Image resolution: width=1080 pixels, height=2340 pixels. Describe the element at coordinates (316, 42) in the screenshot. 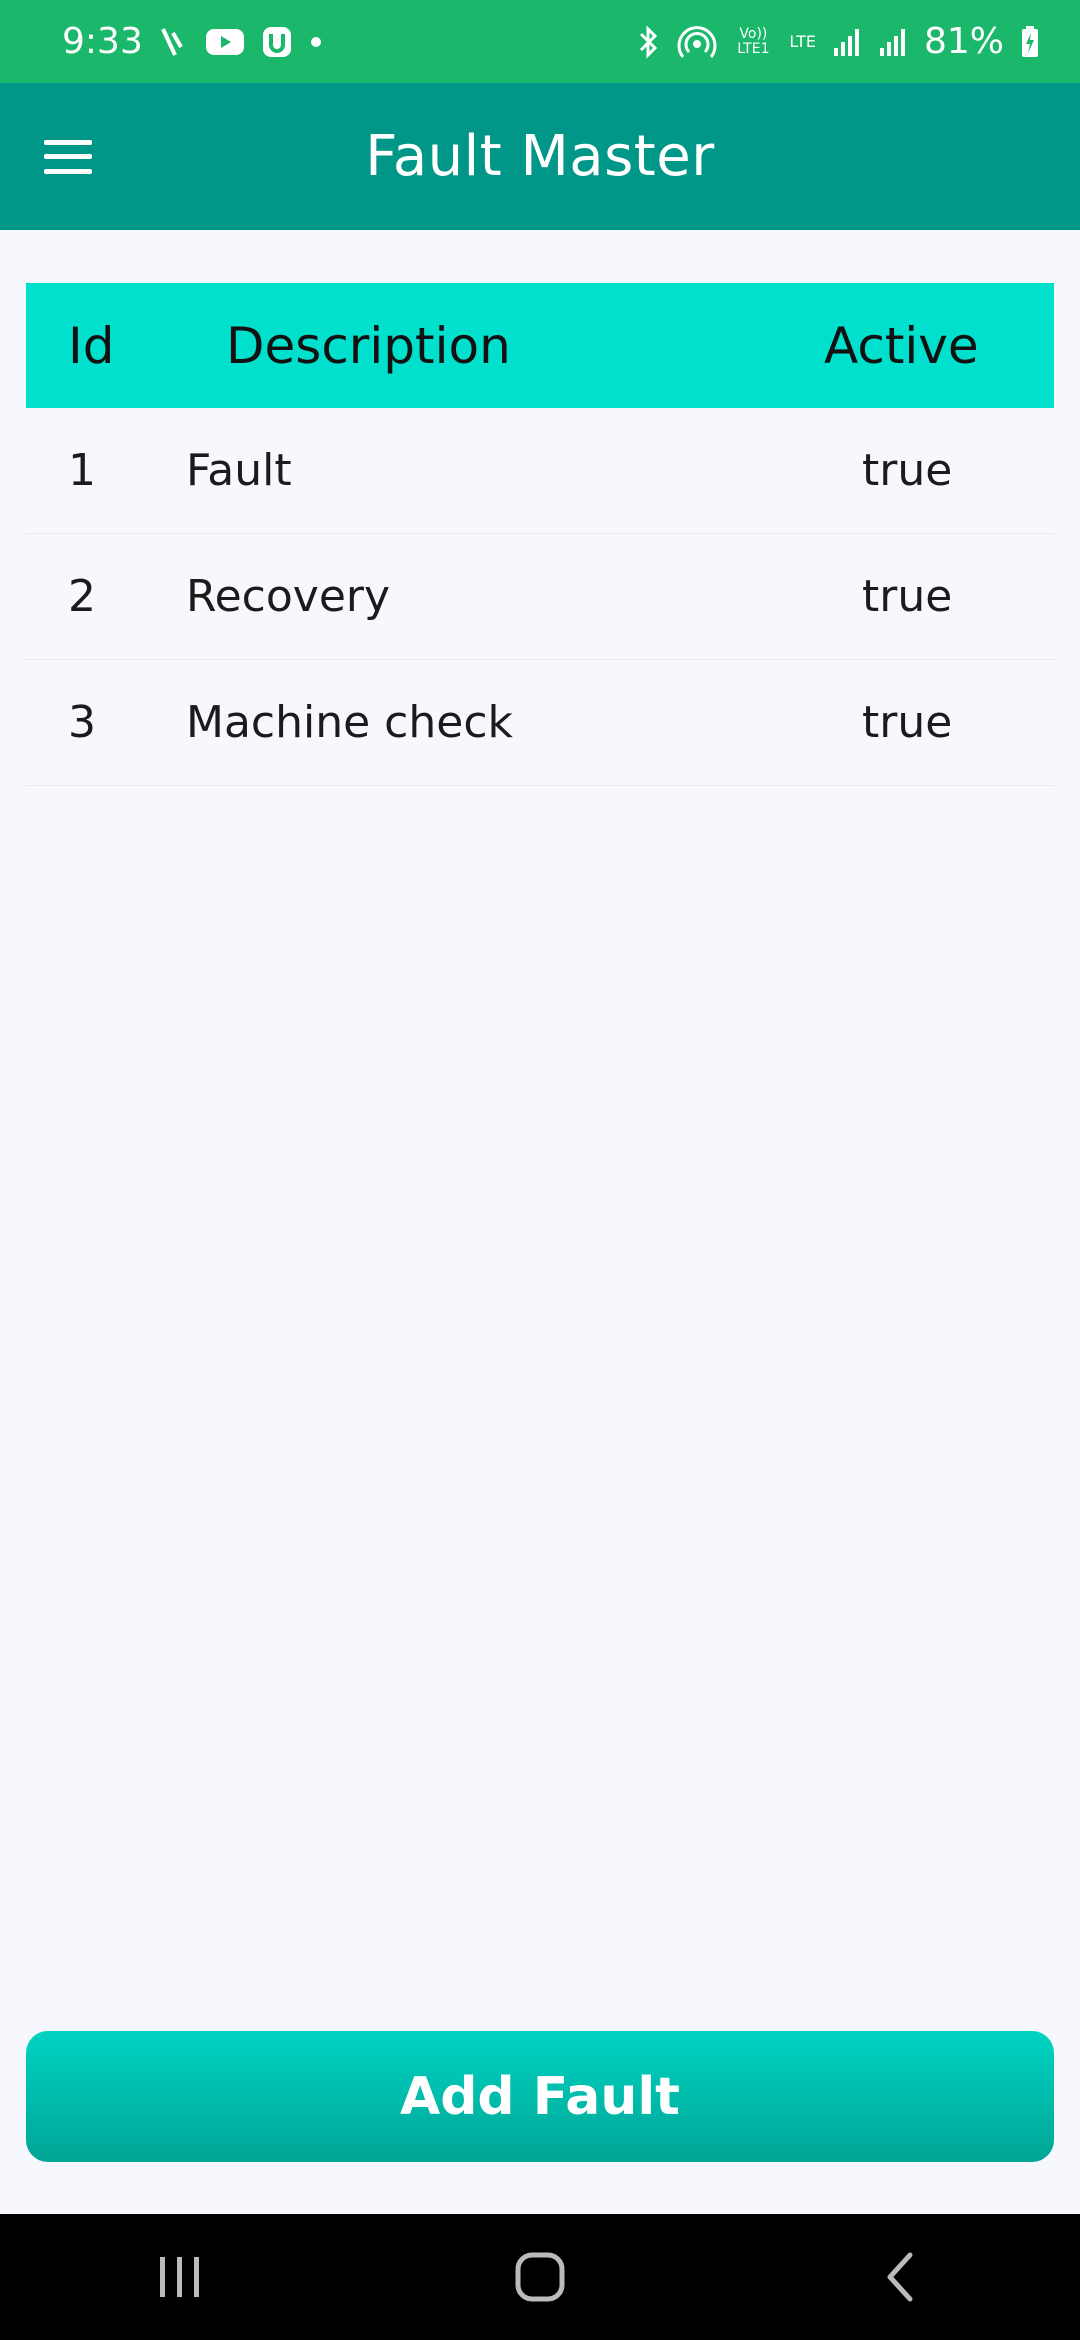

I see `notification-dot-icon` at that location.